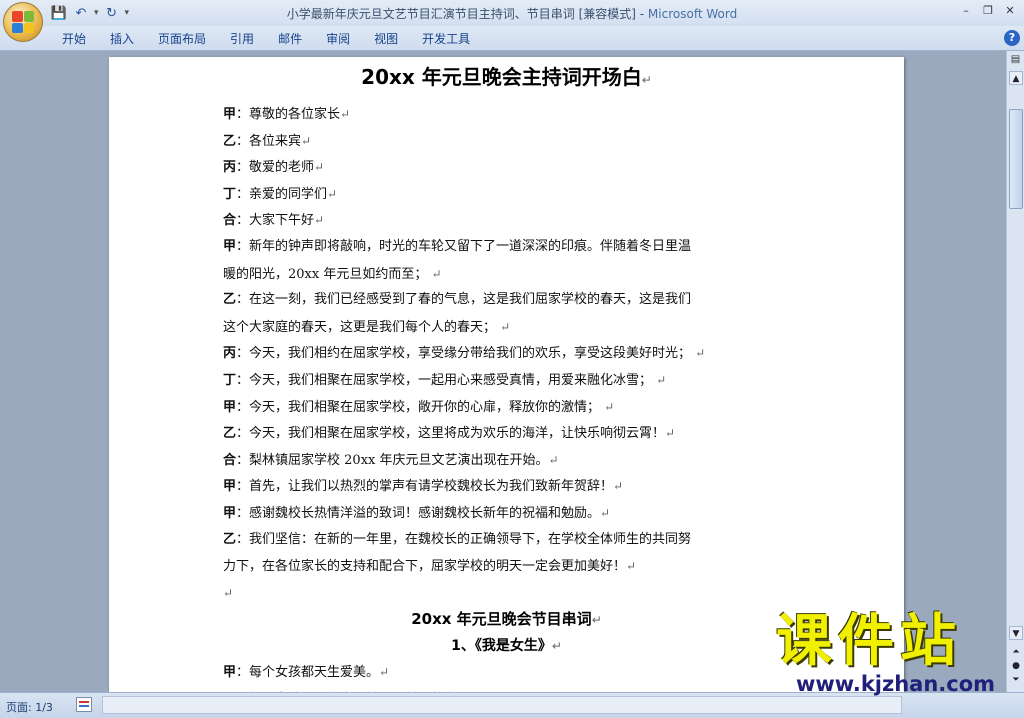  What do you see at coordinates (523, 220) in the screenshot?
I see `doc-line: 合：大家下午好↵` at bounding box center [523, 220].